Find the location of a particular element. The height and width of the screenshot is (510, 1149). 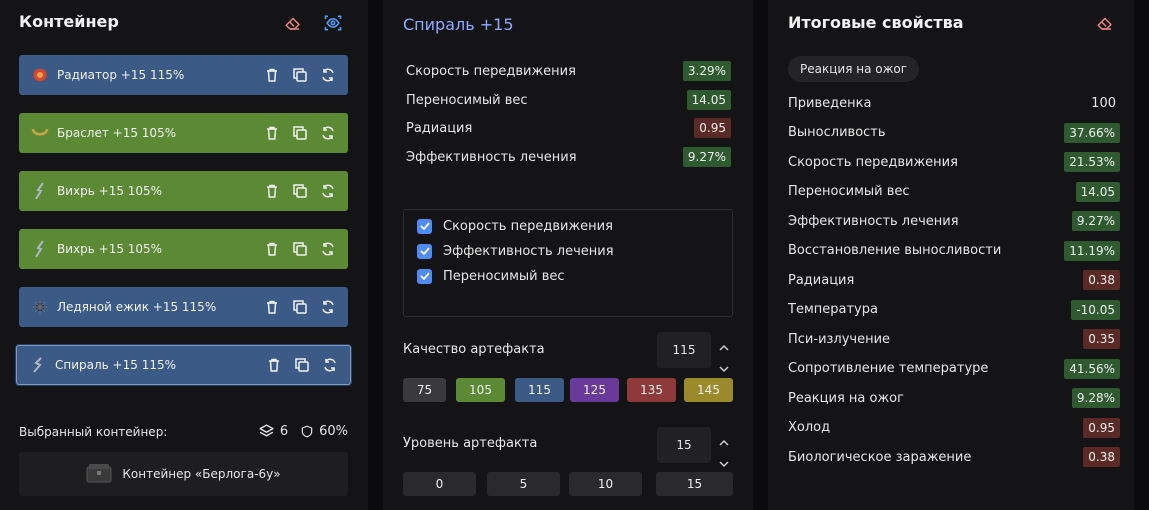

shield-icon is located at coordinates (307, 431).